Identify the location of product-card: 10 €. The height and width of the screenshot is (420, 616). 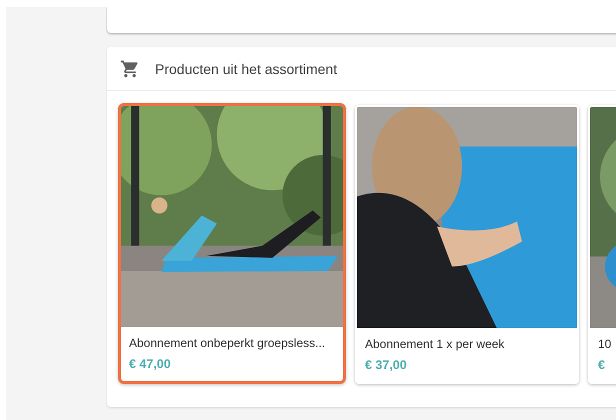
(602, 244).